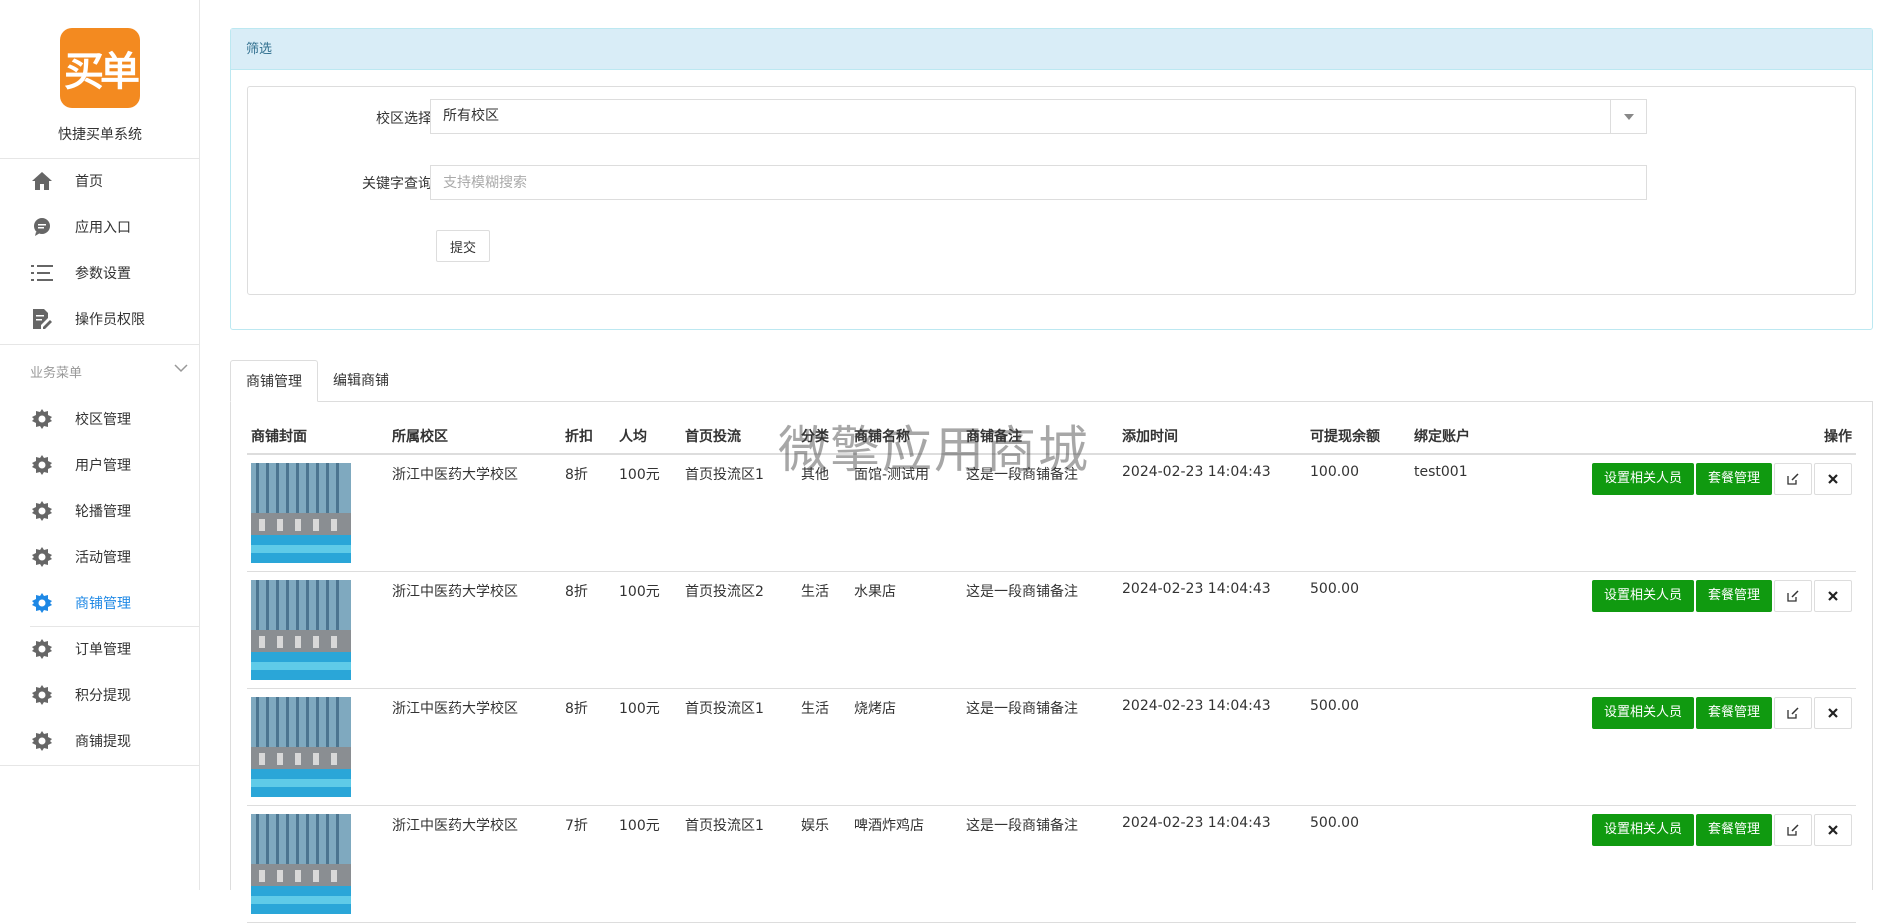 This screenshot has height=923, width=1892. I want to click on sidebar-item-carousel: 轮播管理, so click(100, 511).